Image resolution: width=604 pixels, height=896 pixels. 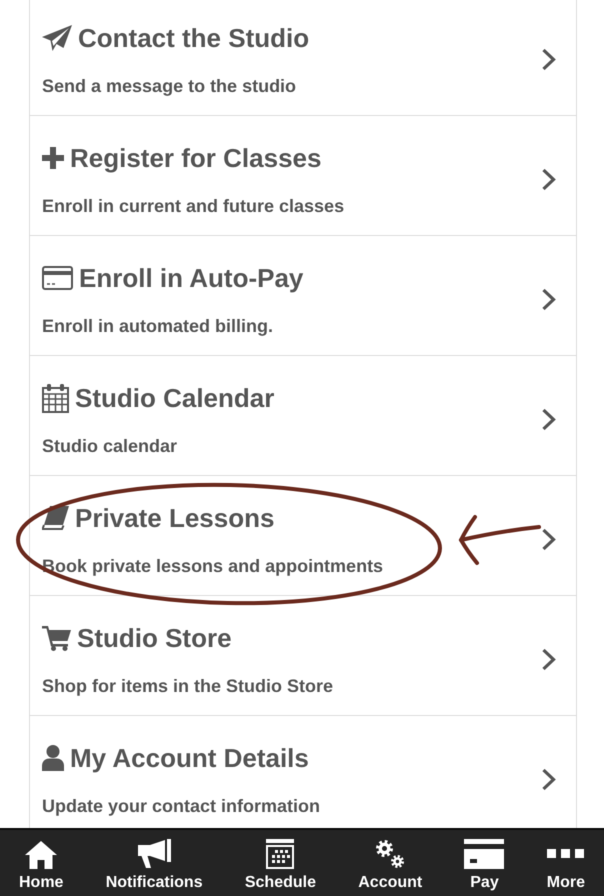 I want to click on item-title: Contact the Studio, so click(x=194, y=38).